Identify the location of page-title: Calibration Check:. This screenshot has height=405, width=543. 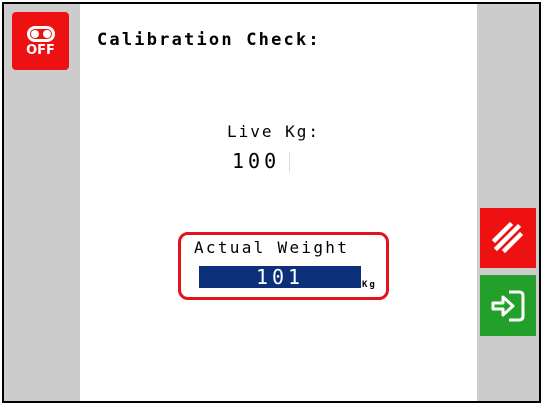
(209, 40).